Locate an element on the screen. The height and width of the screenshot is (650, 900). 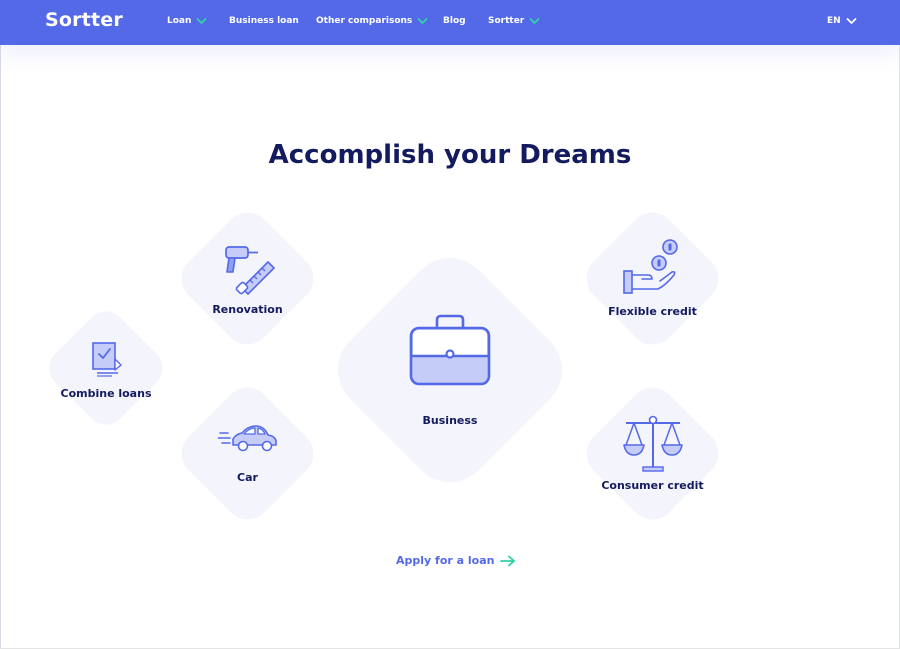
hand-coins-icon is located at coordinates (650, 266).